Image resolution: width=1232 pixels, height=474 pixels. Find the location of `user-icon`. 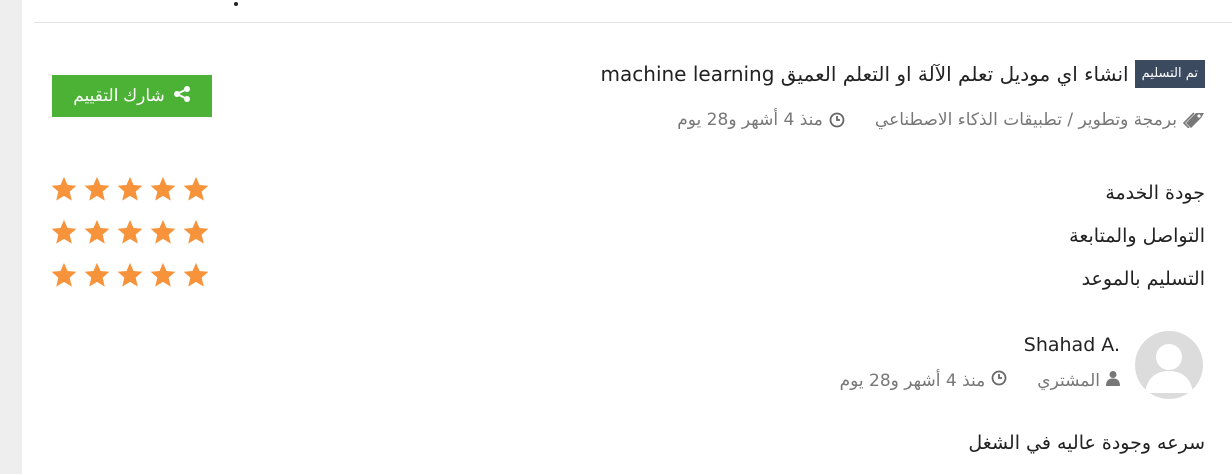

user-icon is located at coordinates (1113, 380).